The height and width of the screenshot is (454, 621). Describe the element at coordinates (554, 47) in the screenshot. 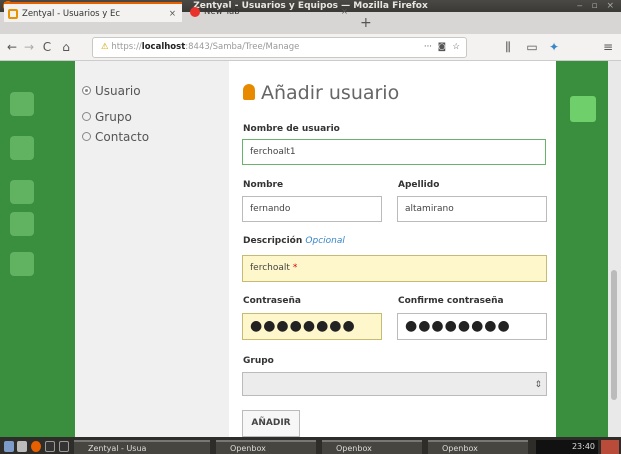

I see `extension-icon: ✦` at that location.